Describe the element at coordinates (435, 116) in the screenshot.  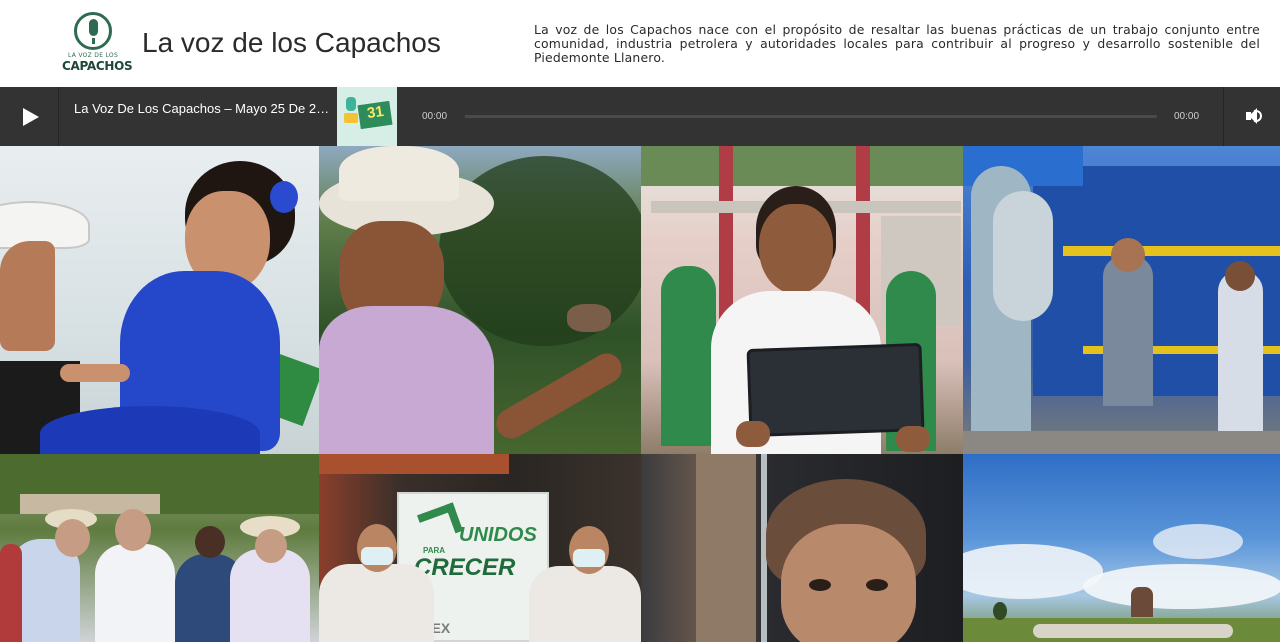
I see `current-time: 00:00` at that location.